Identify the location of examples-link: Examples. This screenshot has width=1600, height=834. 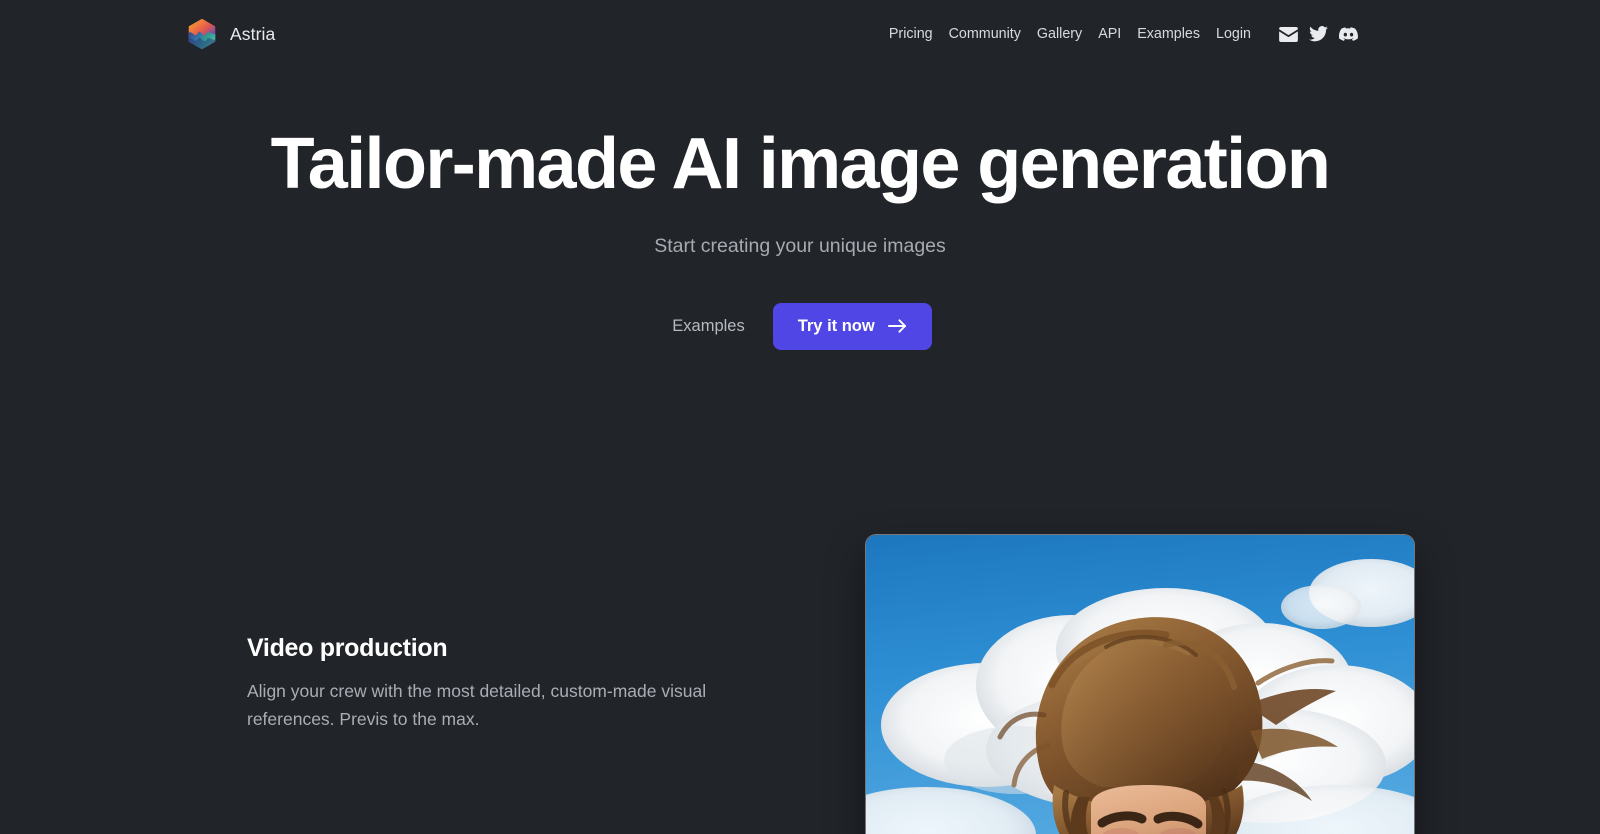
(708, 326).